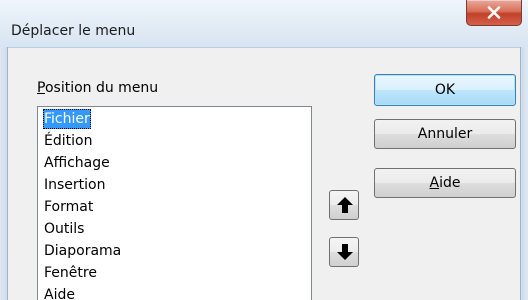  I want to click on menu-position-label: Position du menu, so click(97, 88).